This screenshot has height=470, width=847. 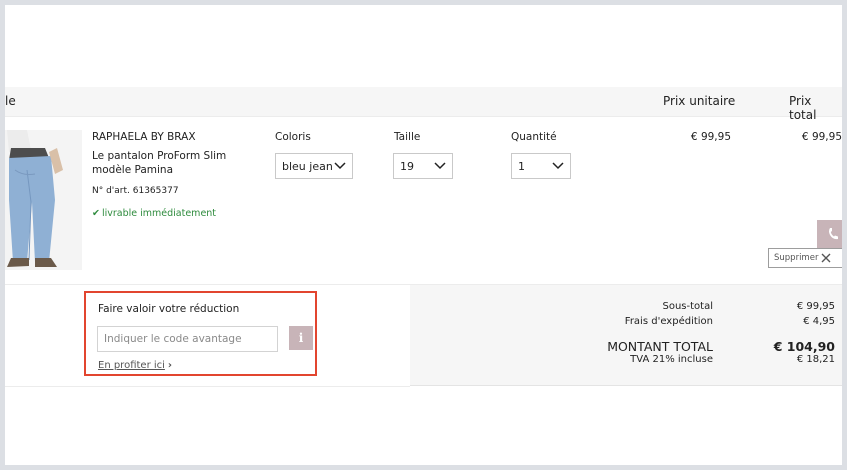 What do you see at coordinates (821, 137) in the screenshot?
I see `total-price: € 99,95` at bounding box center [821, 137].